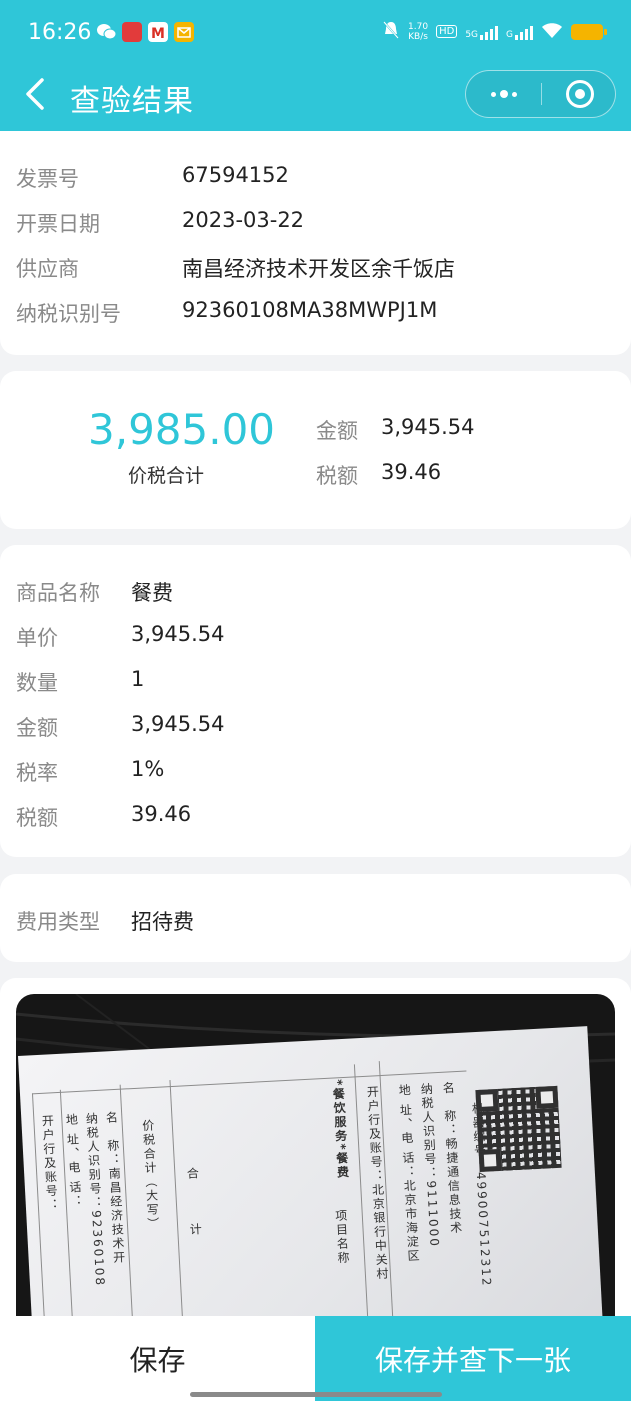  Describe the element at coordinates (68, 314) in the screenshot. I see `tax-id-label: 纳税识别号` at that location.